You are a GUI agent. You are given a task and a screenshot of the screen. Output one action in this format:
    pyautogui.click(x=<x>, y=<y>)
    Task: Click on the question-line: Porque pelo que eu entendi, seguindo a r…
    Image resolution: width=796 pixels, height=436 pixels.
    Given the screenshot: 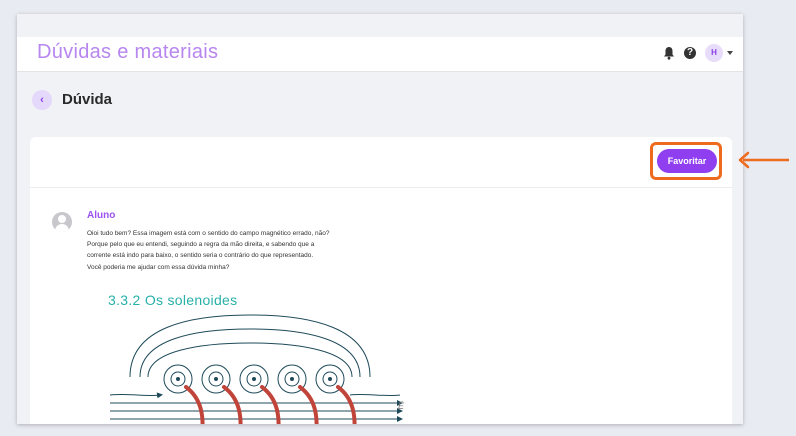 What is the action you would take?
    pyautogui.click(x=201, y=245)
    